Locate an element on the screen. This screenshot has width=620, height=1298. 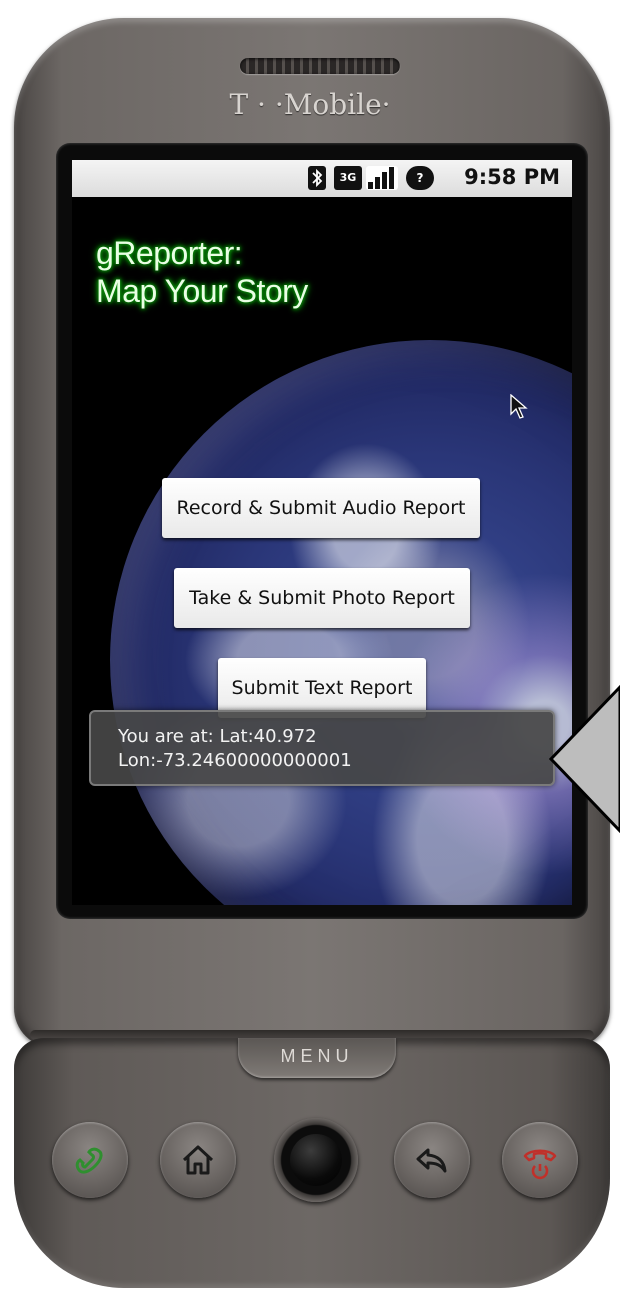
trackball-ball is located at coordinates (316, 1160).